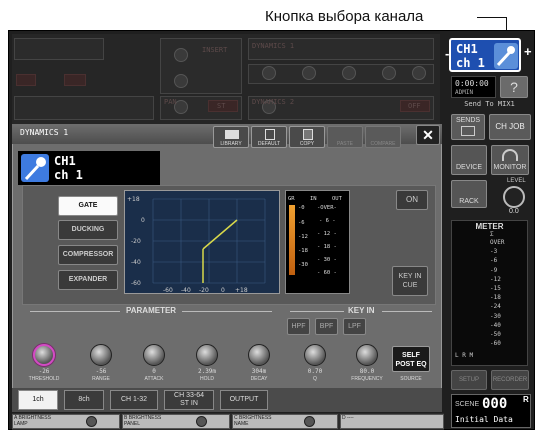 This screenshot has height=433, width=543. I want to click on microphone-icon, so click(506, 56).